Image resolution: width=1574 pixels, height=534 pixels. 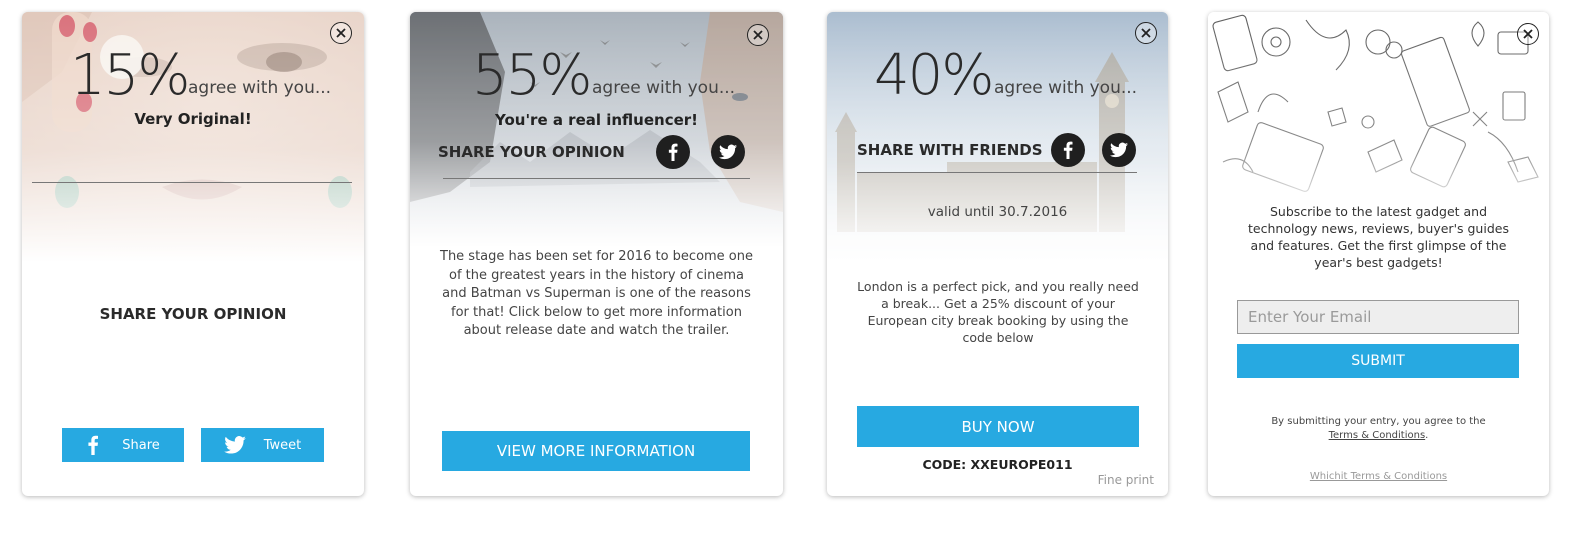 What do you see at coordinates (934, 75) in the screenshot?
I see `percent-value: 40%` at bounding box center [934, 75].